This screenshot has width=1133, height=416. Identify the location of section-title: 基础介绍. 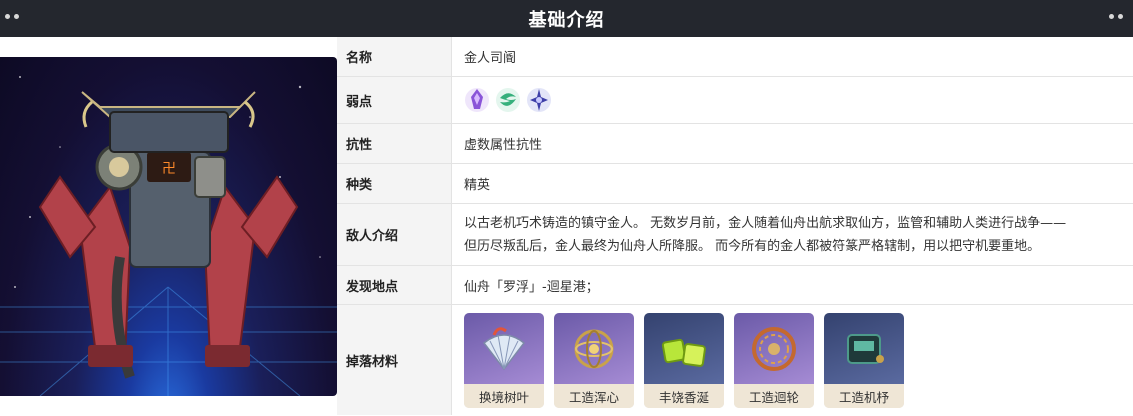
(566, 20).